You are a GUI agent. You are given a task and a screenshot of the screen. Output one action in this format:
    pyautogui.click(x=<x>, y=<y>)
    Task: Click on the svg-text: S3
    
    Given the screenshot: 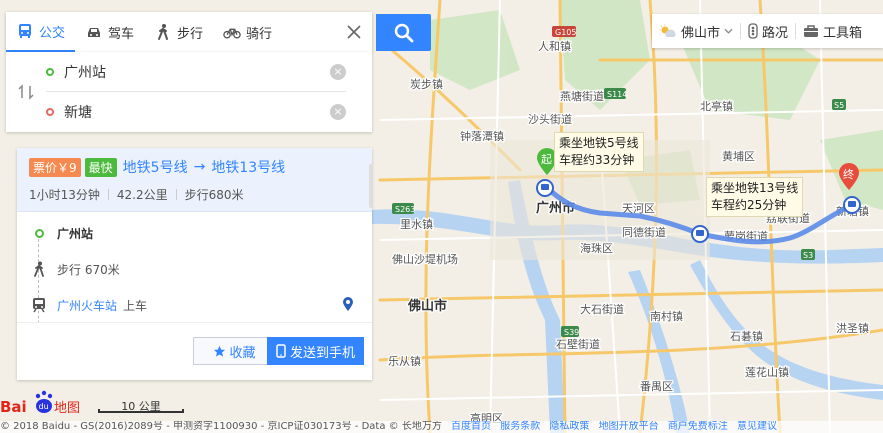 What is the action you would take?
    pyautogui.click(x=808, y=255)
    